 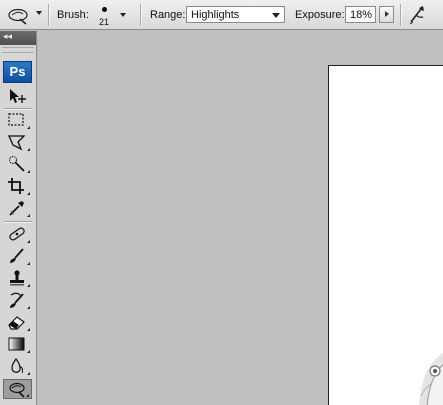 What do you see at coordinates (7, 37) in the screenshot?
I see `collapse-icon: ◂◂` at bounding box center [7, 37].